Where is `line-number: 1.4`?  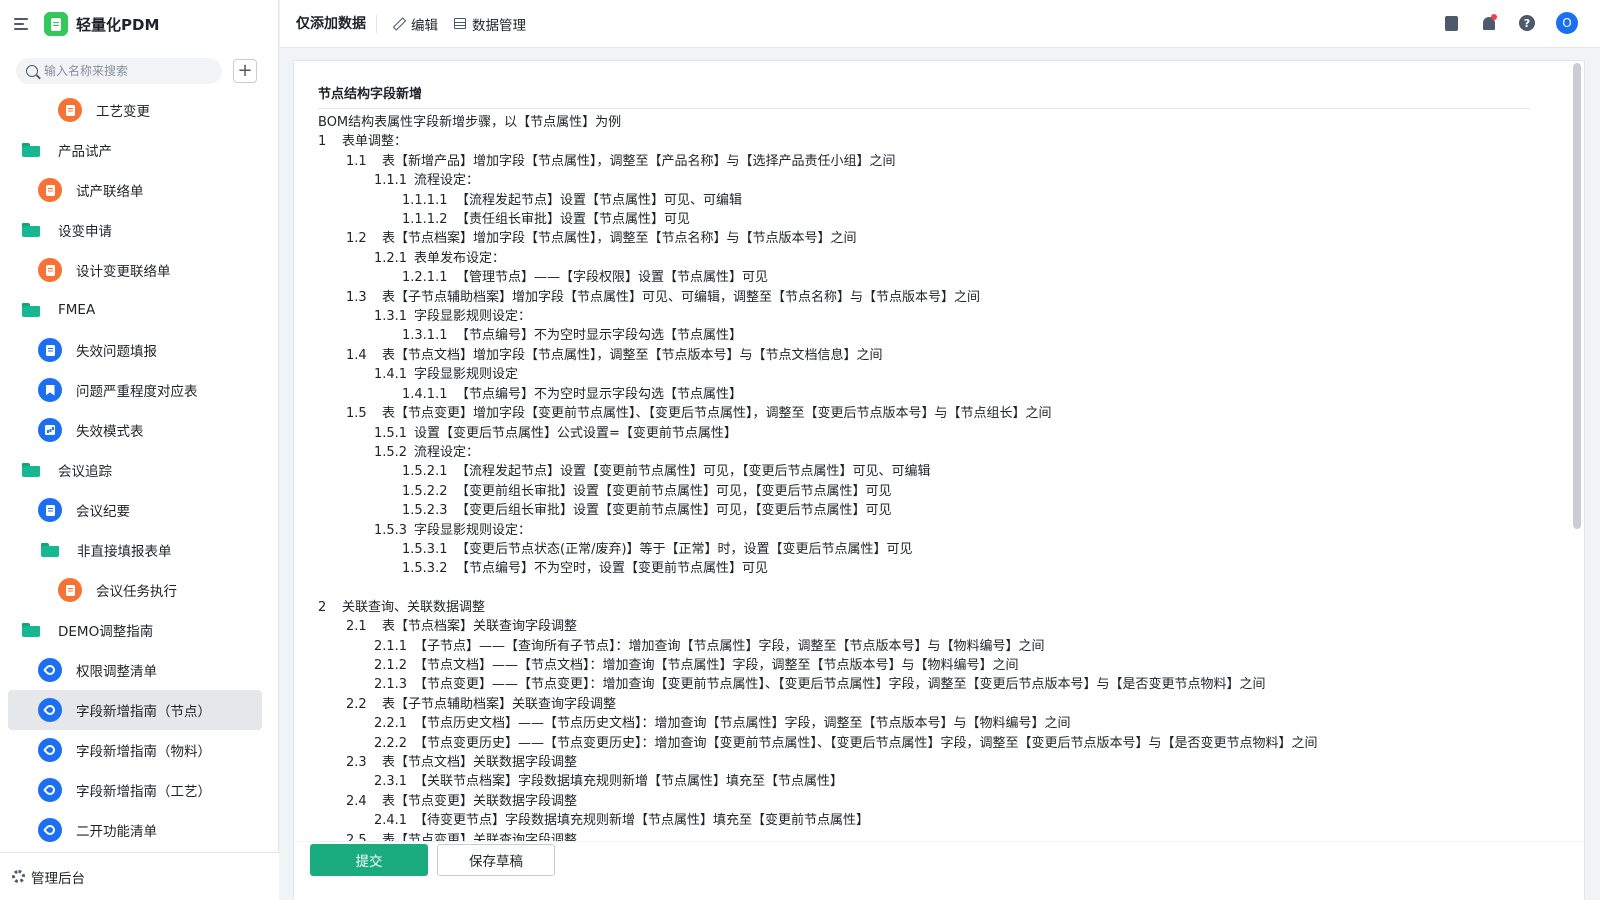
line-number: 1.4 is located at coordinates (356, 355).